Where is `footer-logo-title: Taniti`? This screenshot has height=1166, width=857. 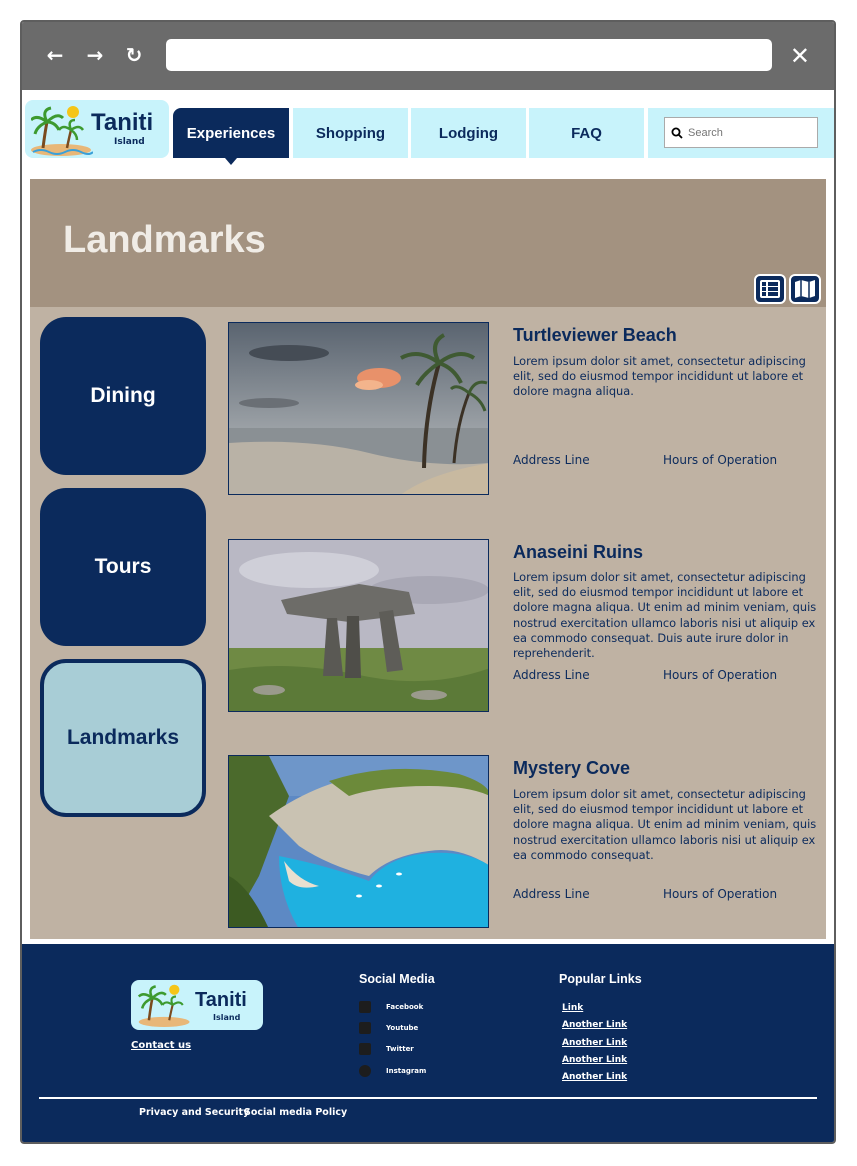 footer-logo-title: Taniti is located at coordinates (221, 1000).